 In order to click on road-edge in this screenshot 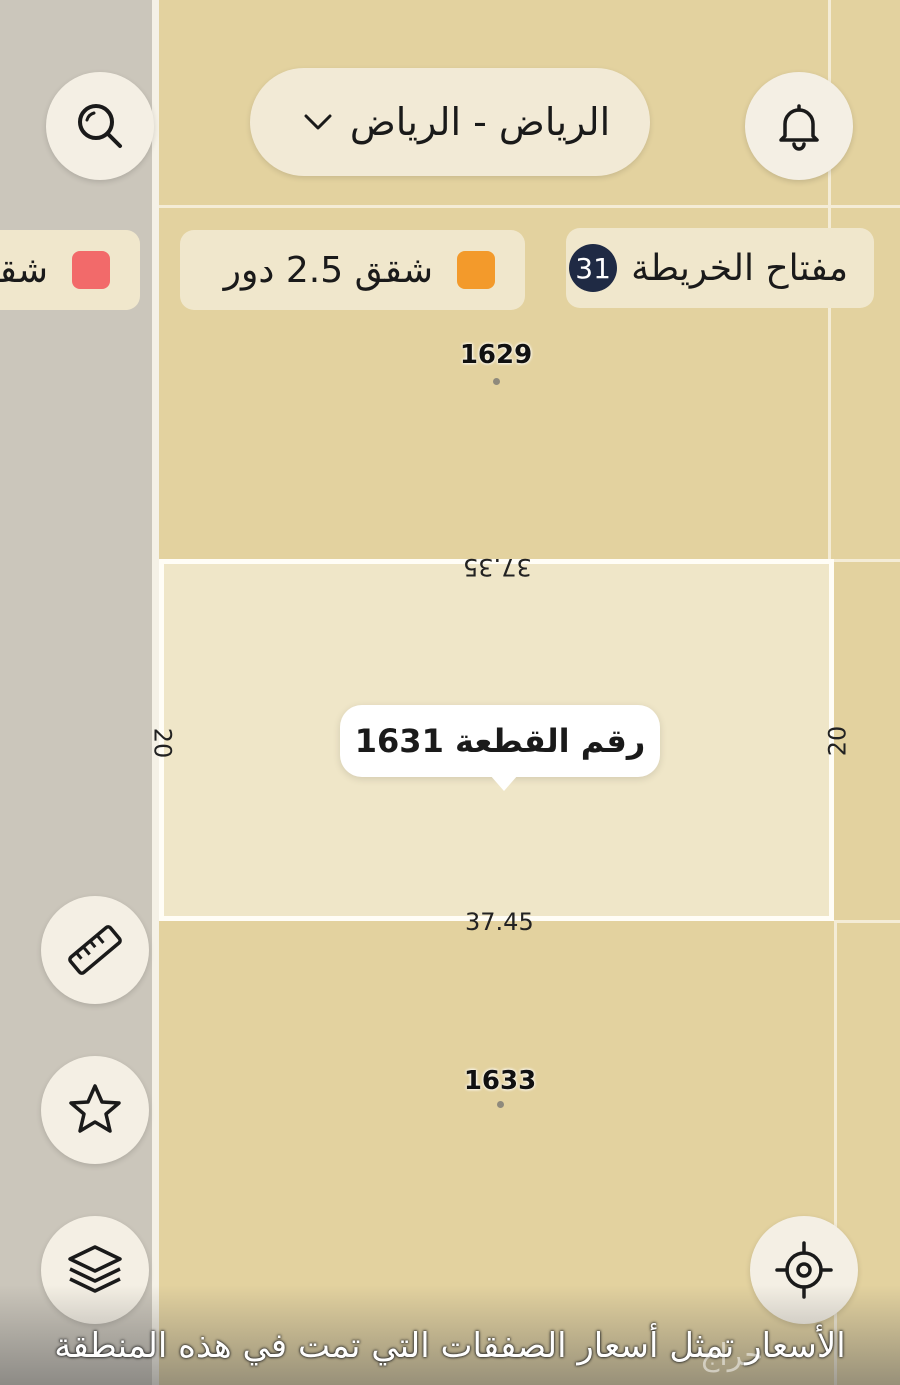, I will do `click(155, 692)`.